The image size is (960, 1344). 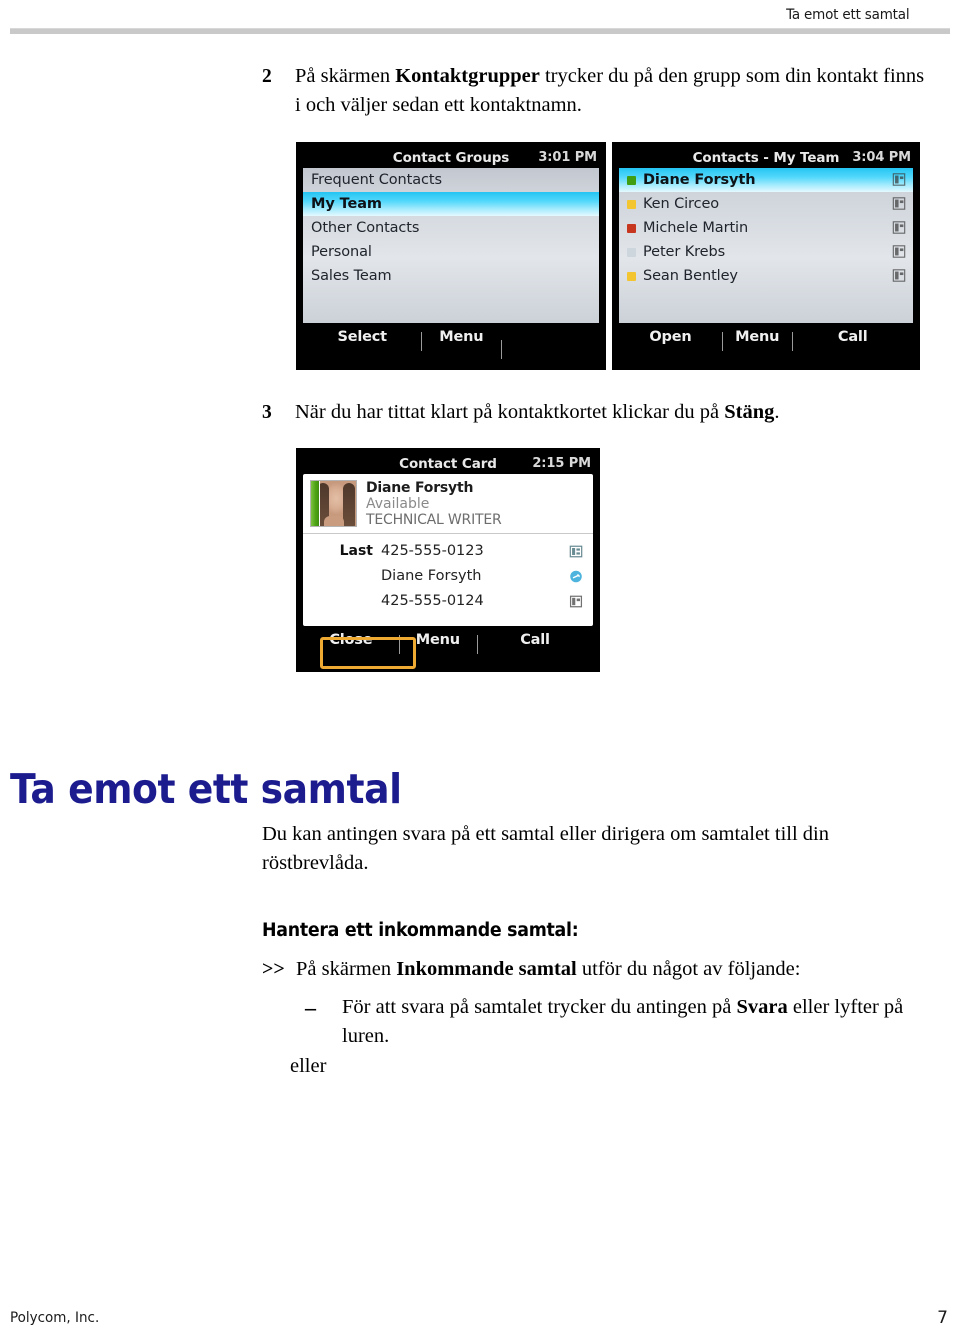 What do you see at coordinates (351, 276) in the screenshot?
I see `group-label: Sales Team` at bounding box center [351, 276].